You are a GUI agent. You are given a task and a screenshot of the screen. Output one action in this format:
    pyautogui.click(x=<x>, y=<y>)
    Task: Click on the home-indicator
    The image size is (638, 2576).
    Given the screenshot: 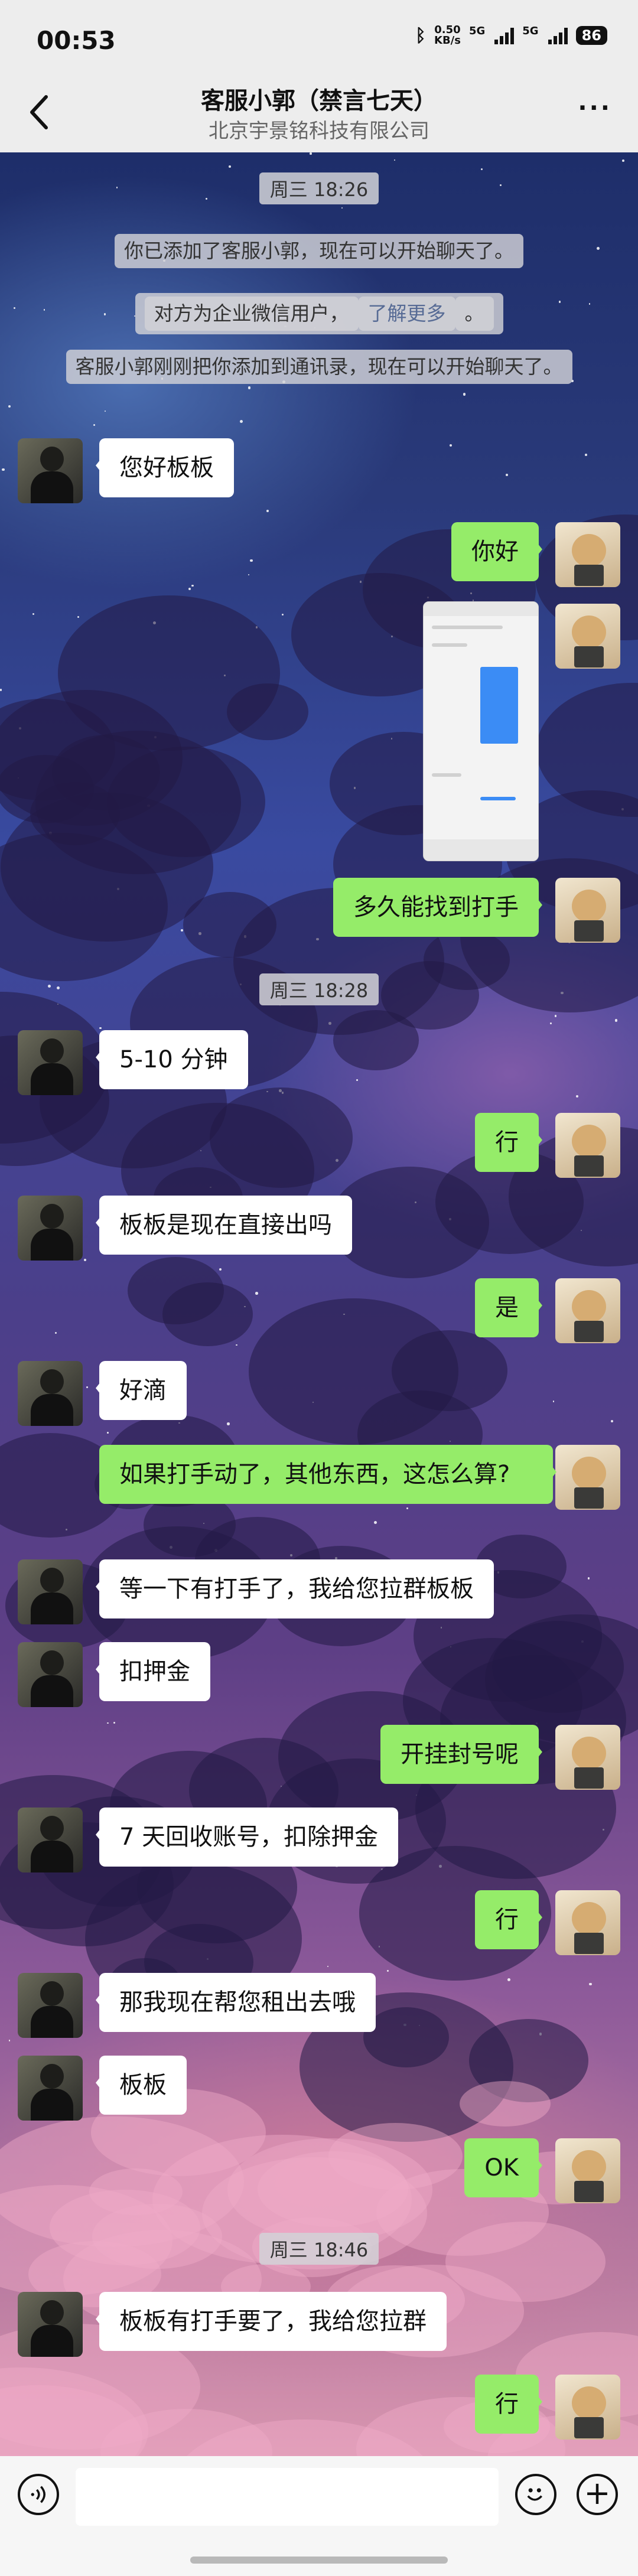 What is the action you would take?
    pyautogui.click(x=319, y=2560)
    